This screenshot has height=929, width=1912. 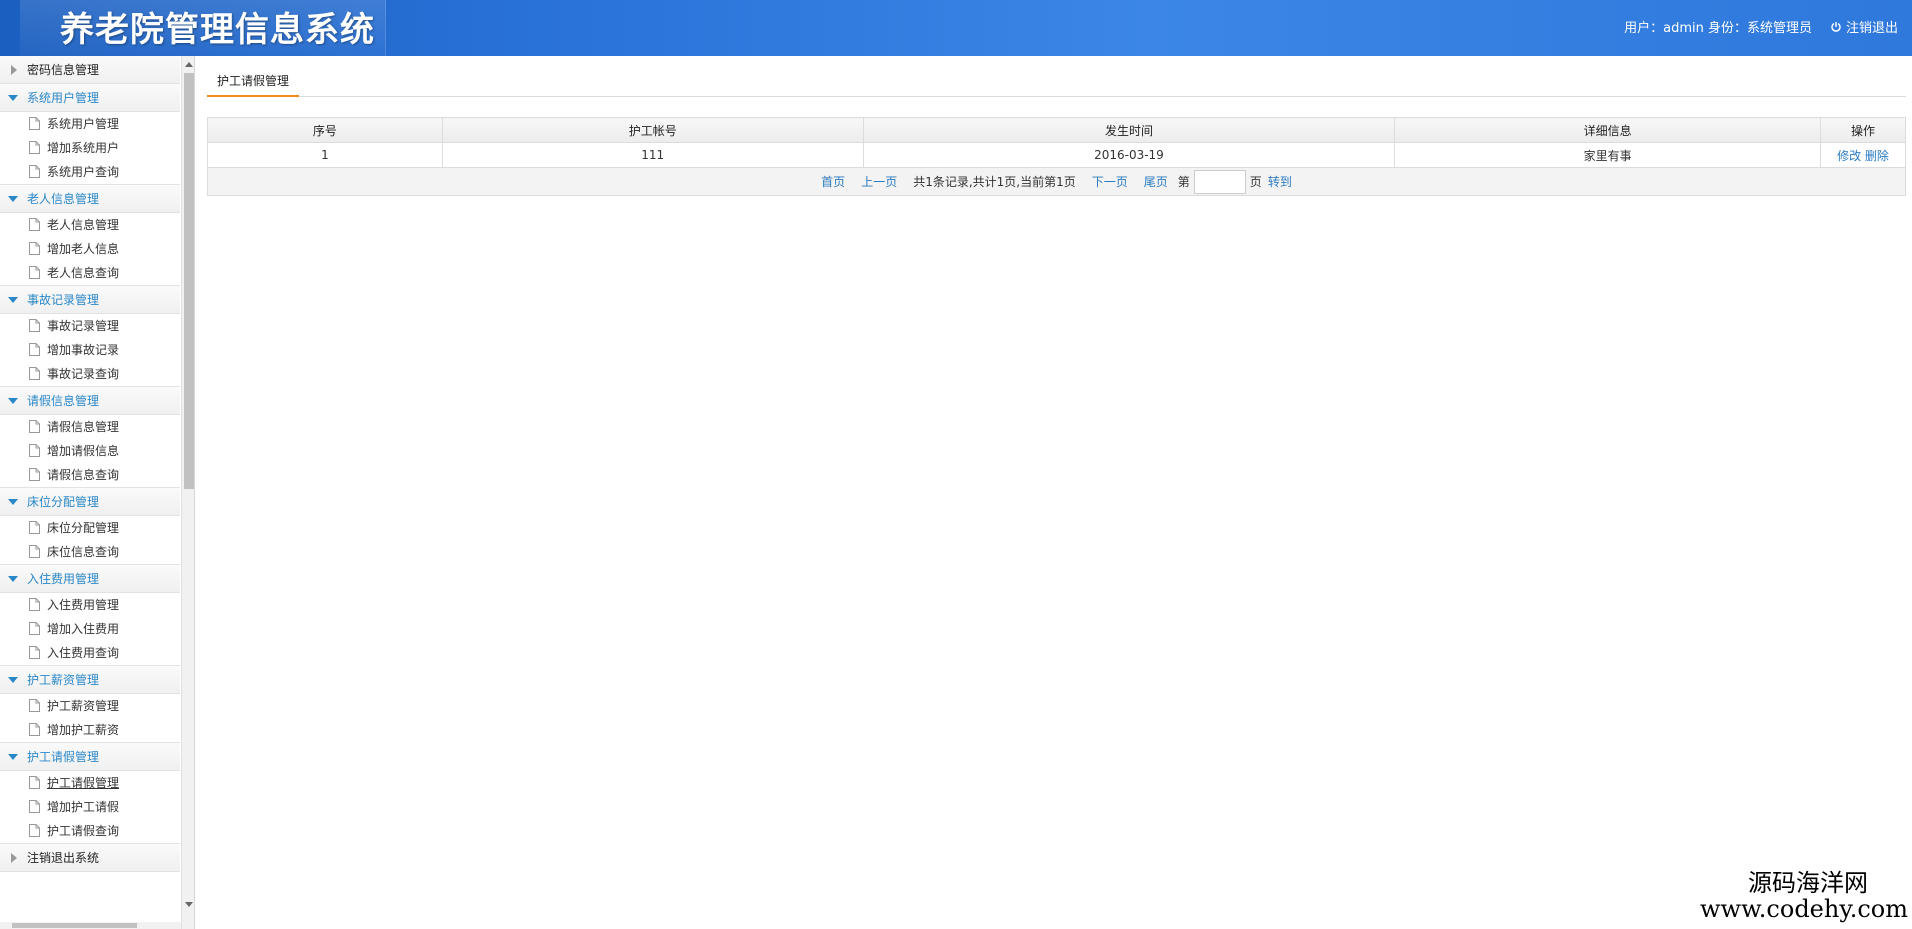 I want to click on sidebar-item: 系统用户查询, so click(x=90, y=172).